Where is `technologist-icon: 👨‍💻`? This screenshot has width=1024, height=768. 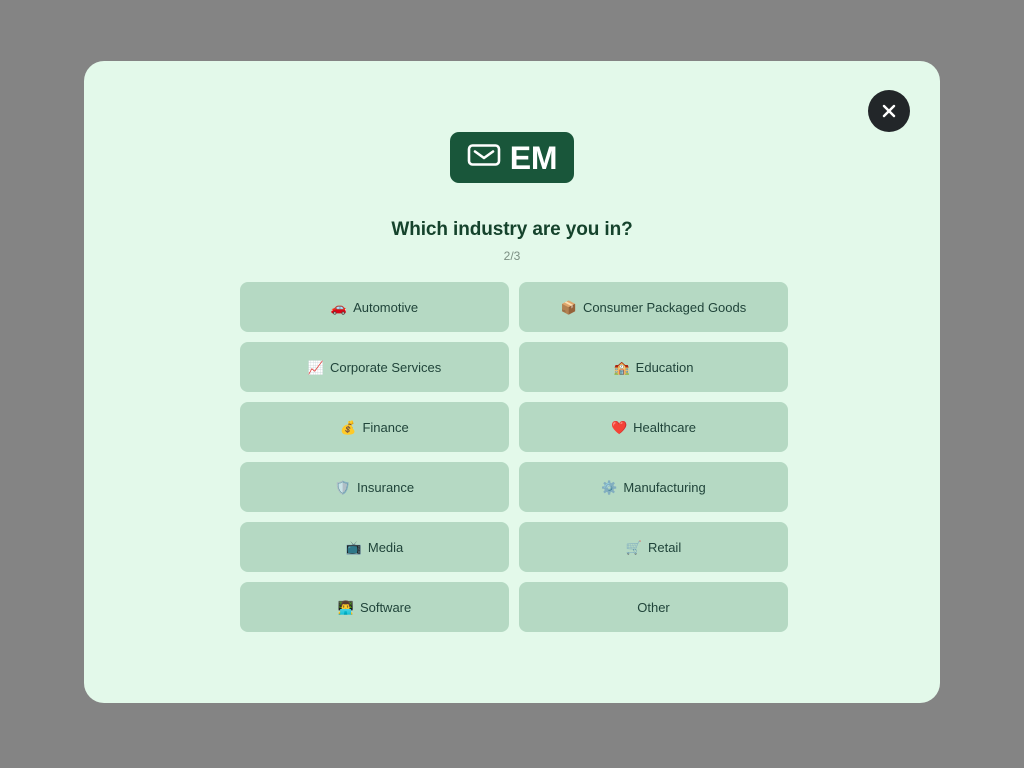
technologist-icon: 👨‍💻 is located at coordinates (345, 607).